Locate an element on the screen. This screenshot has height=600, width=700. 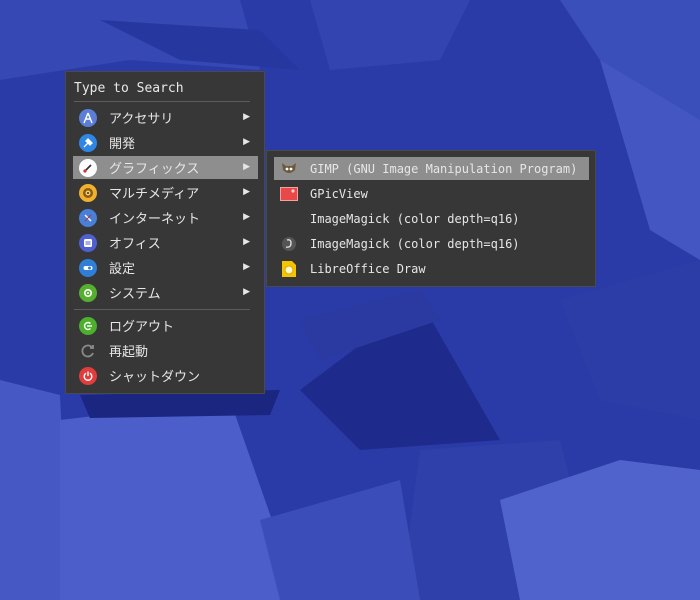
menu-item-label: グラフィックス is located at coordinates (154, 169).